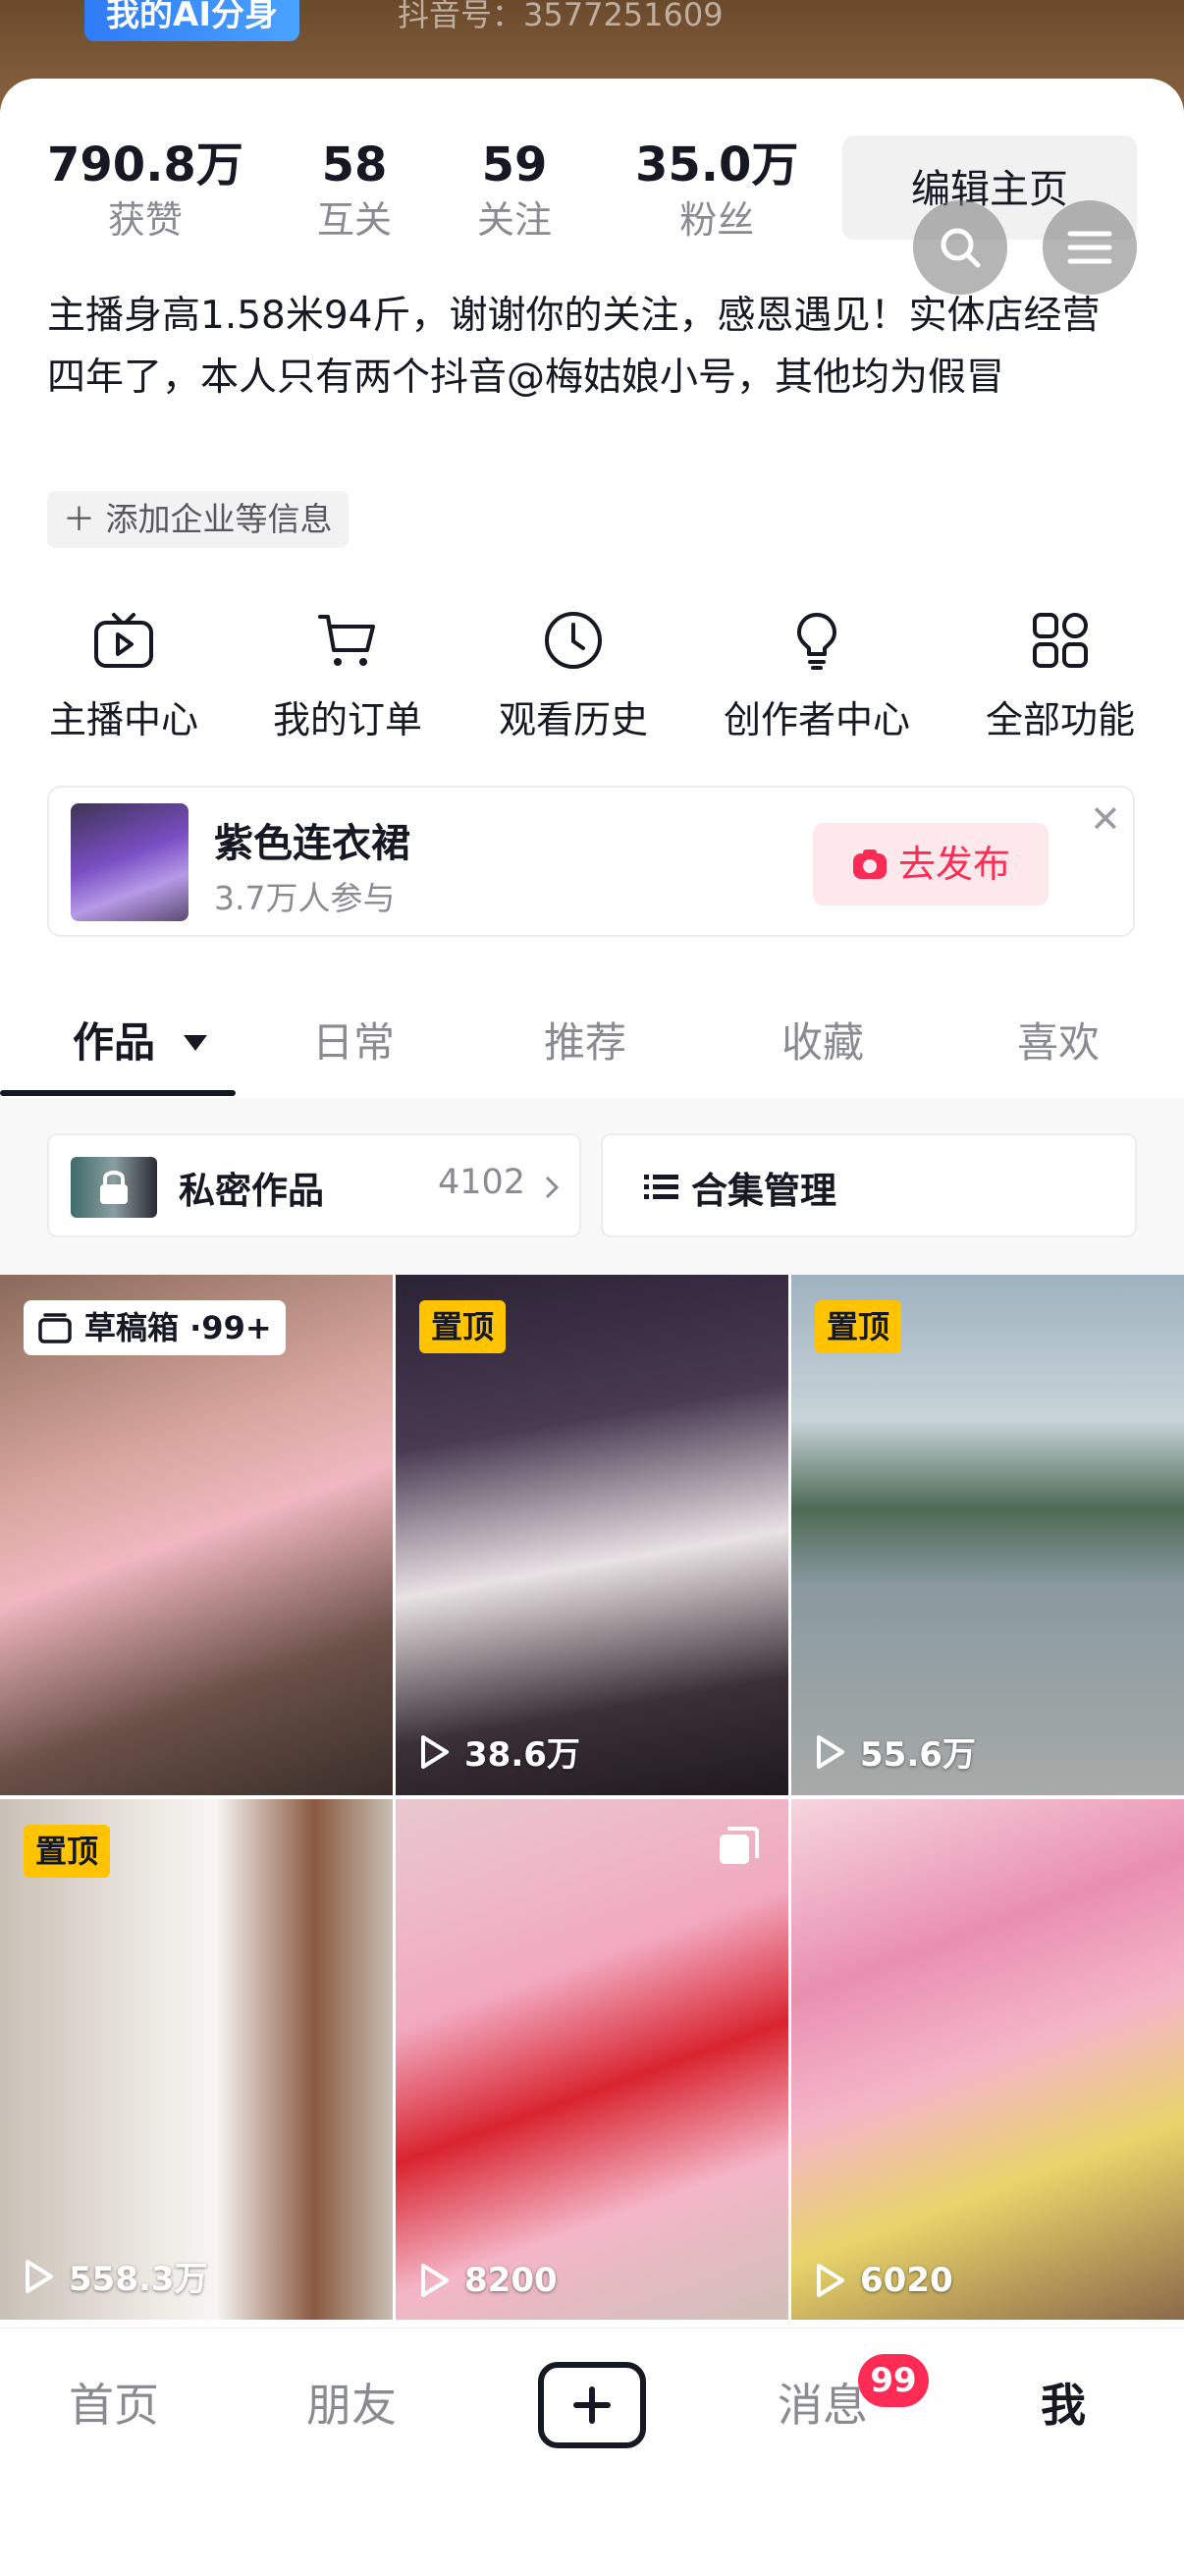  What do you see at coordinates (219, 519) in the screenshot?
I see `add-info-label: 添加企业等信息` at bounding box center [219, 519].